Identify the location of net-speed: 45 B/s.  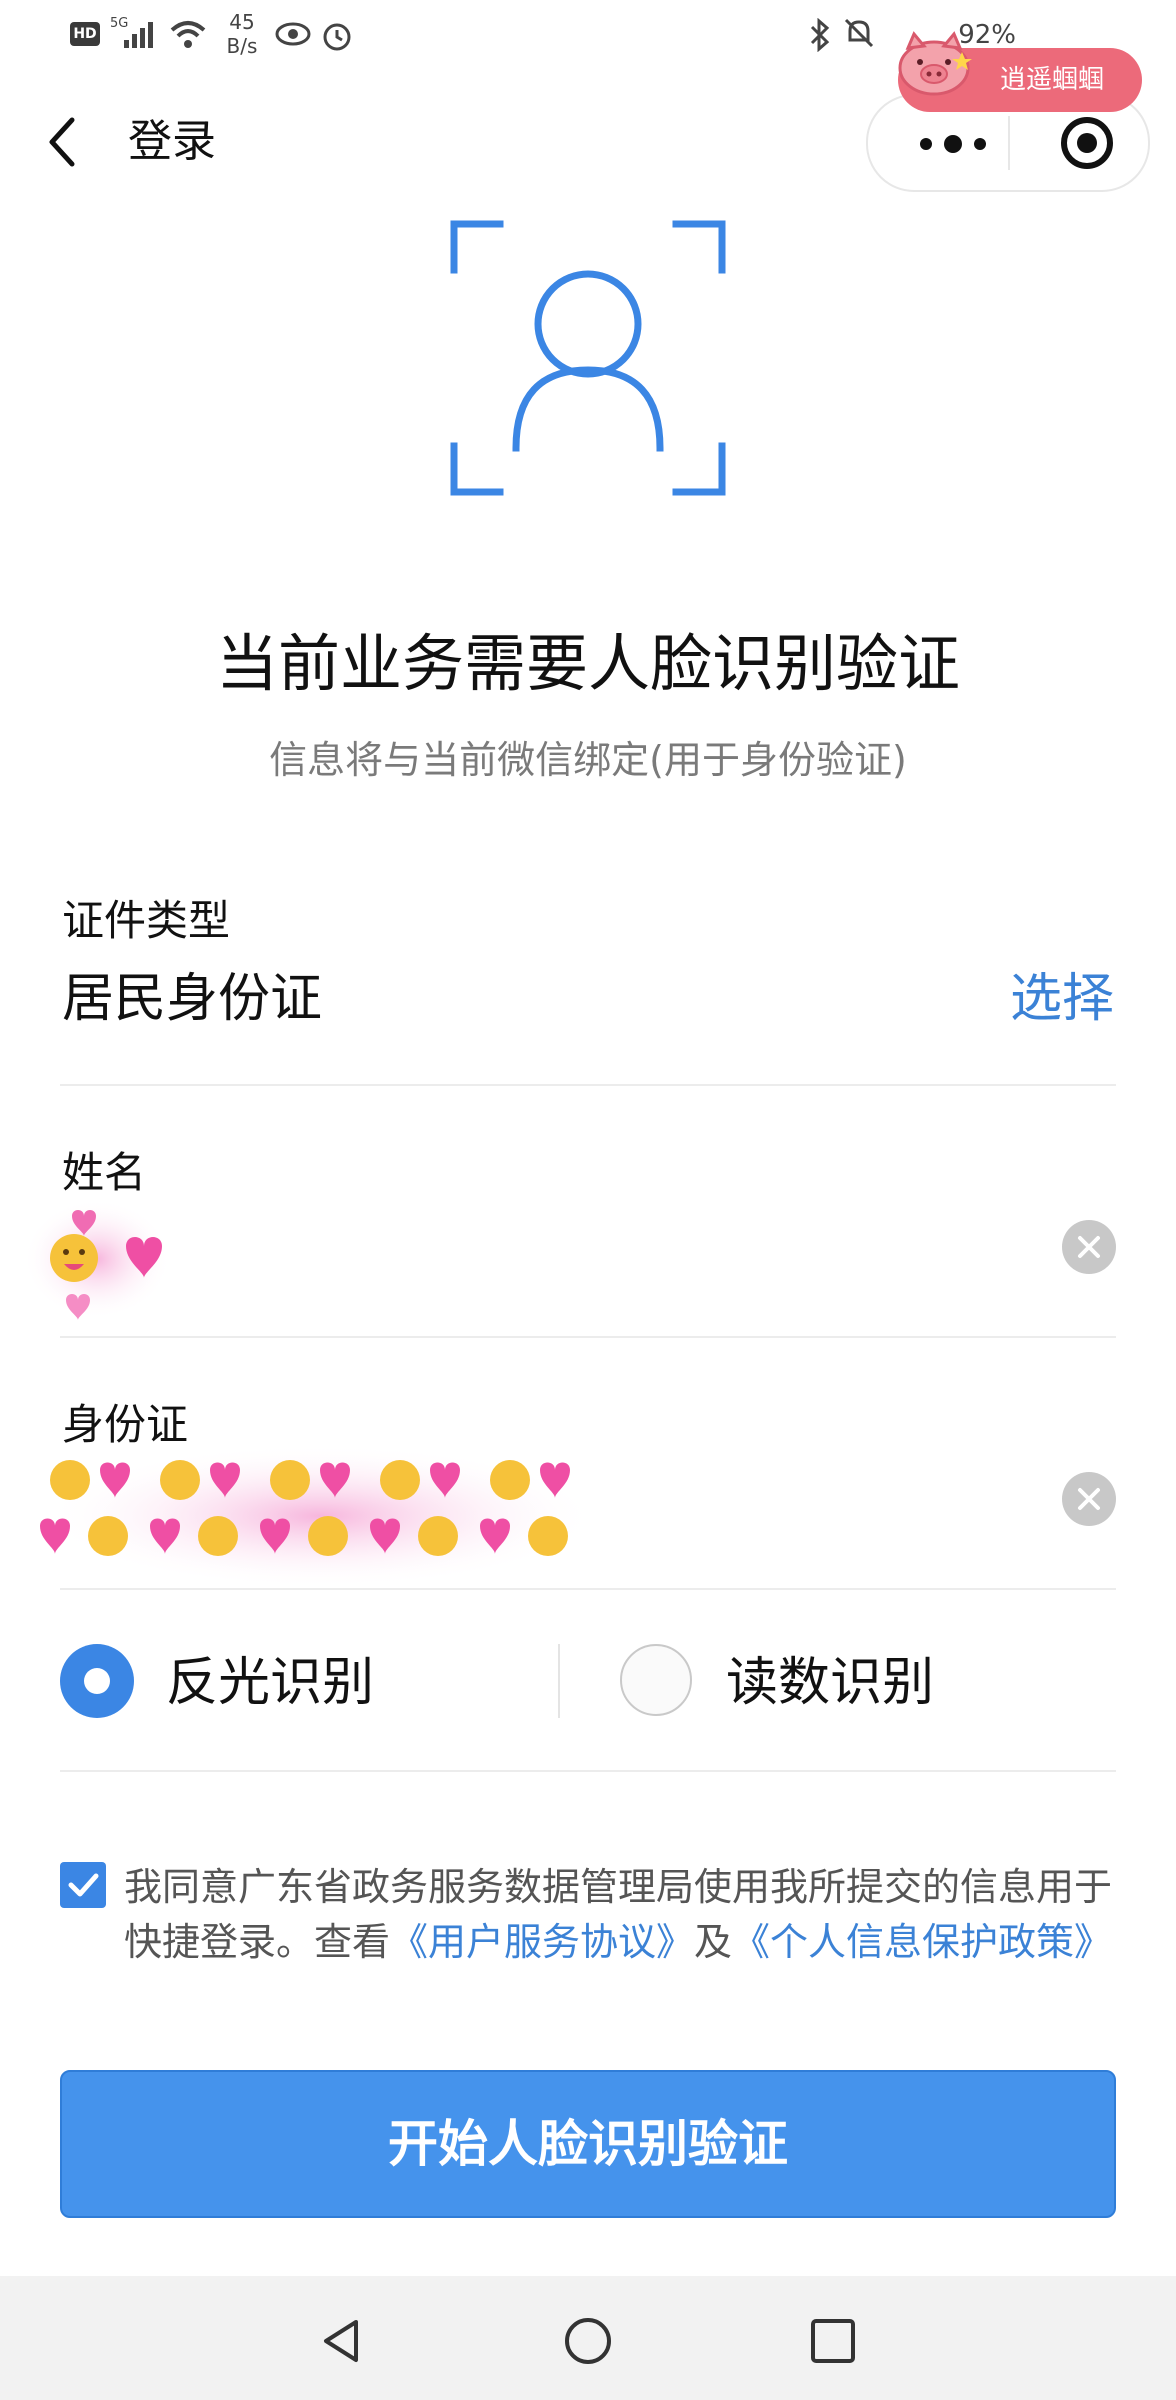
(242, 34).